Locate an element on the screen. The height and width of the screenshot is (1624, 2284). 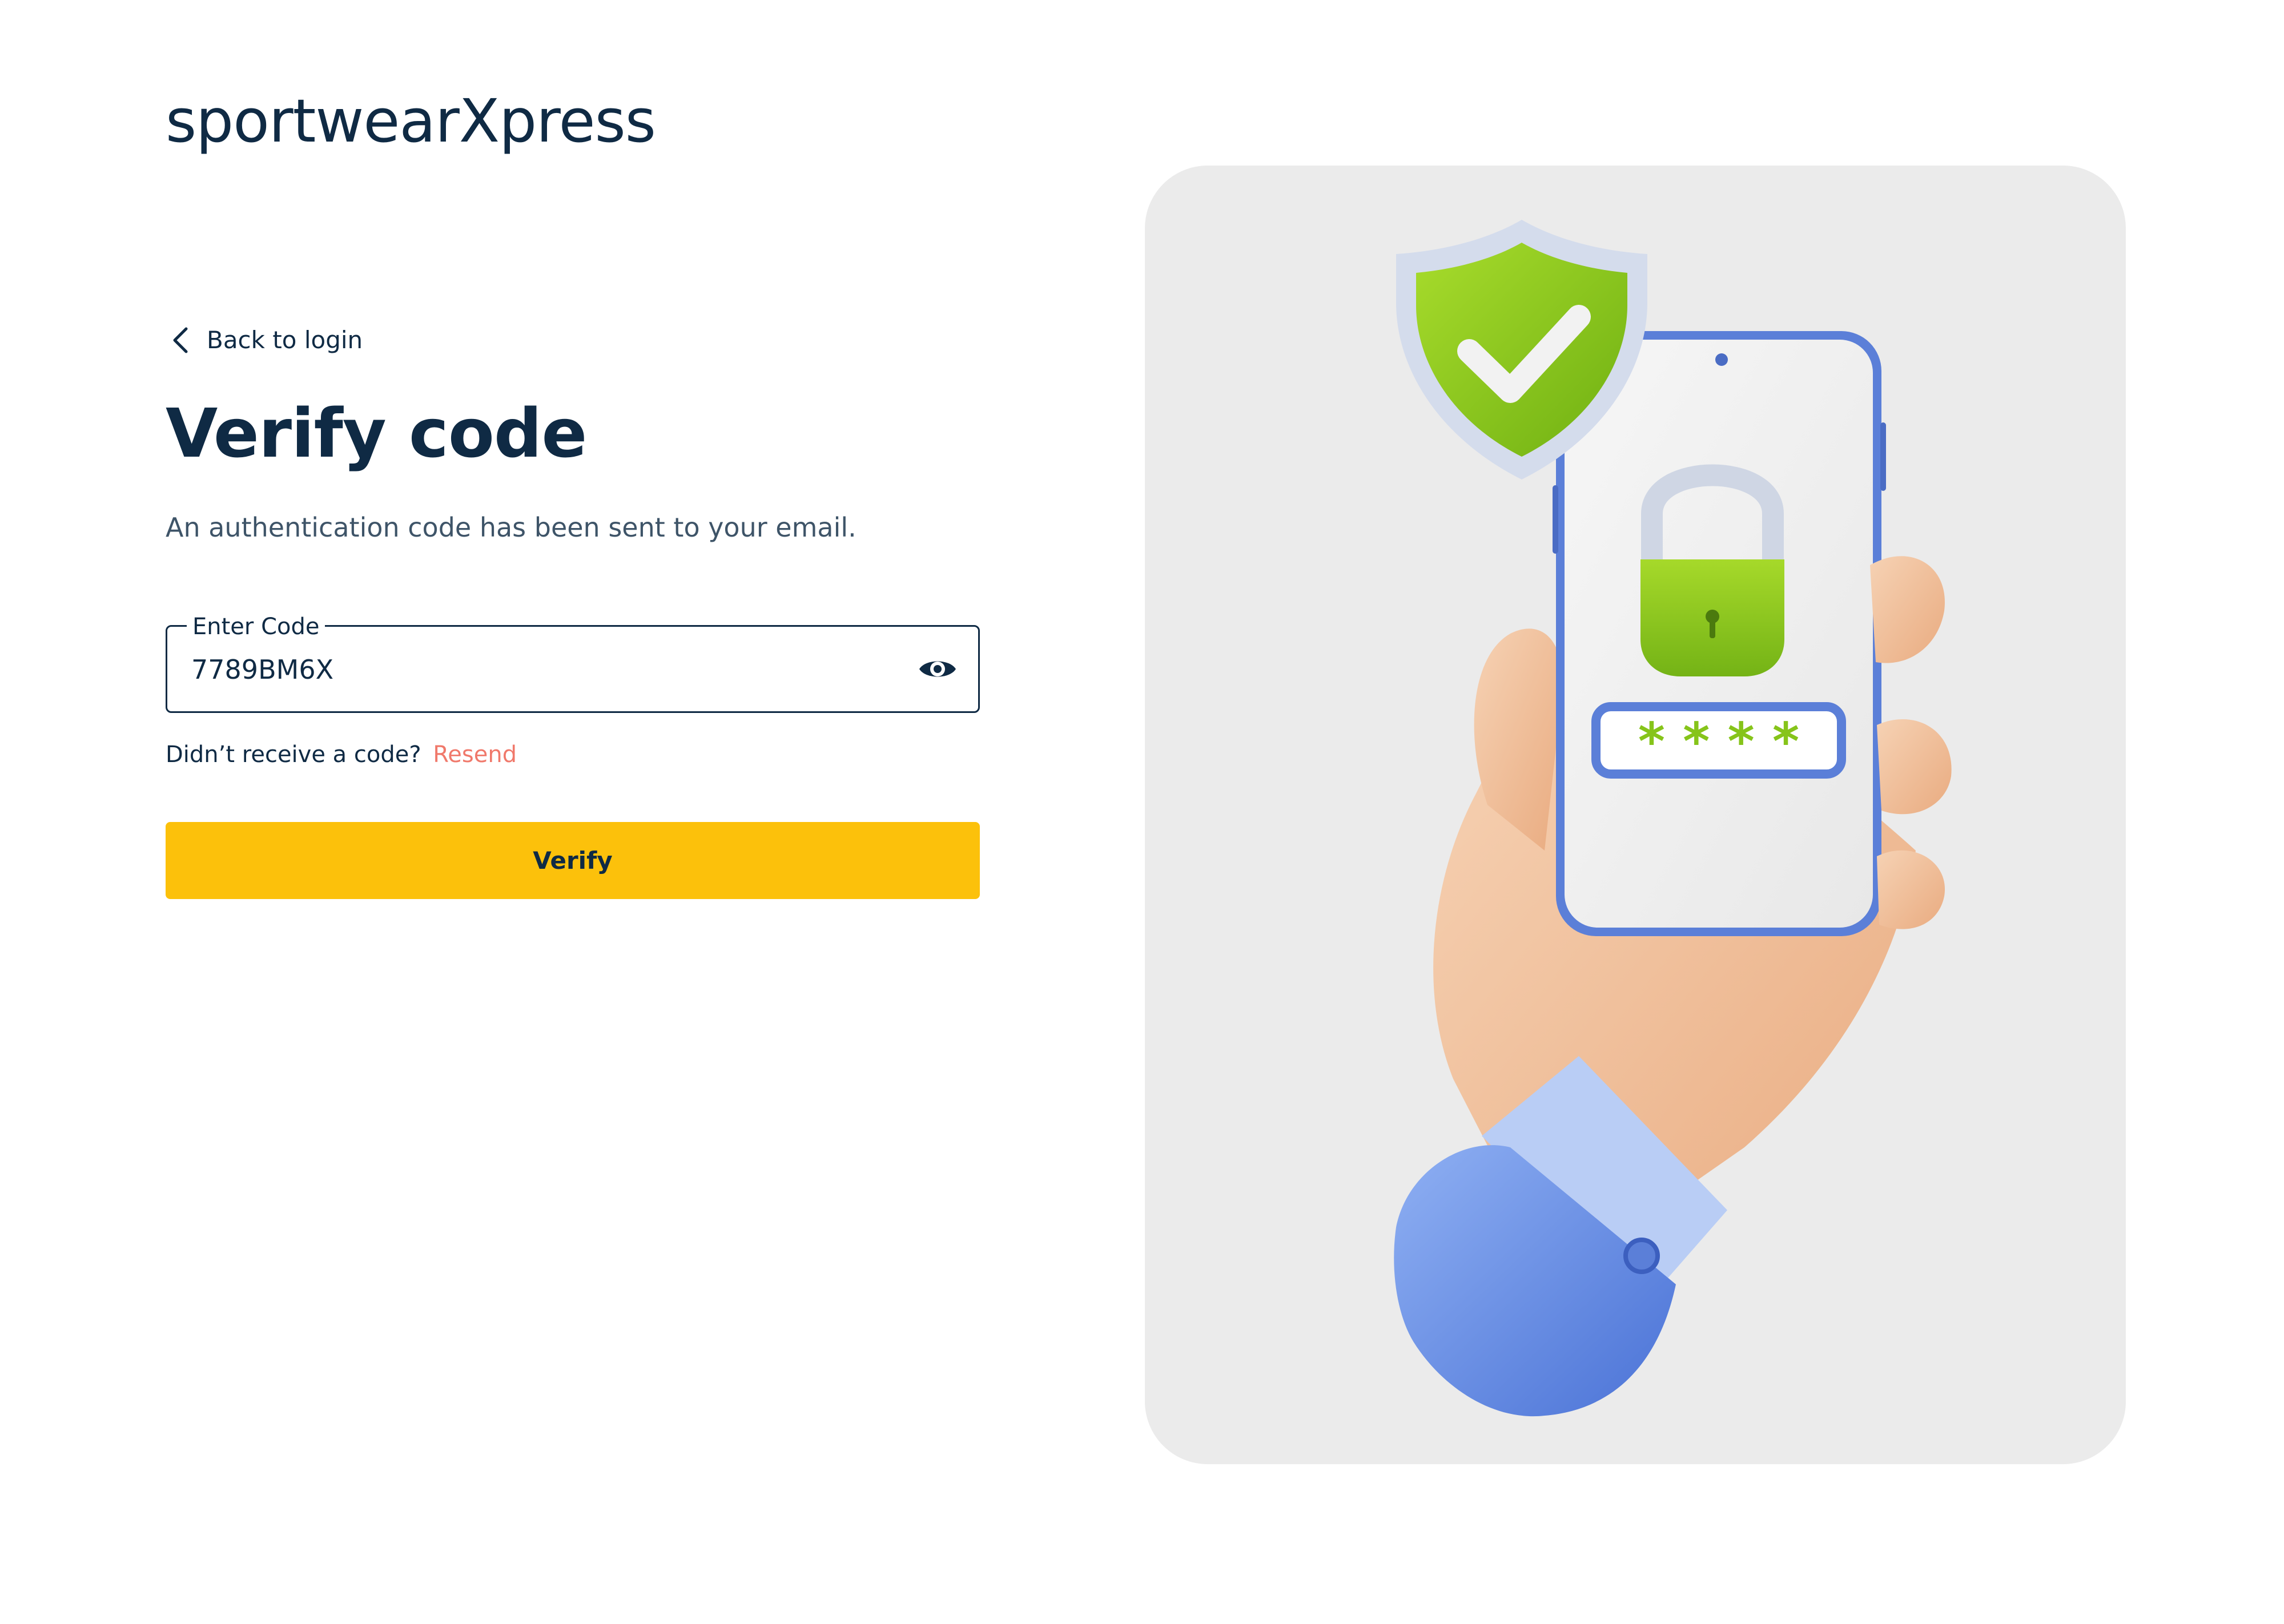
resend-link: Resend is located at coordinates (475, 755).